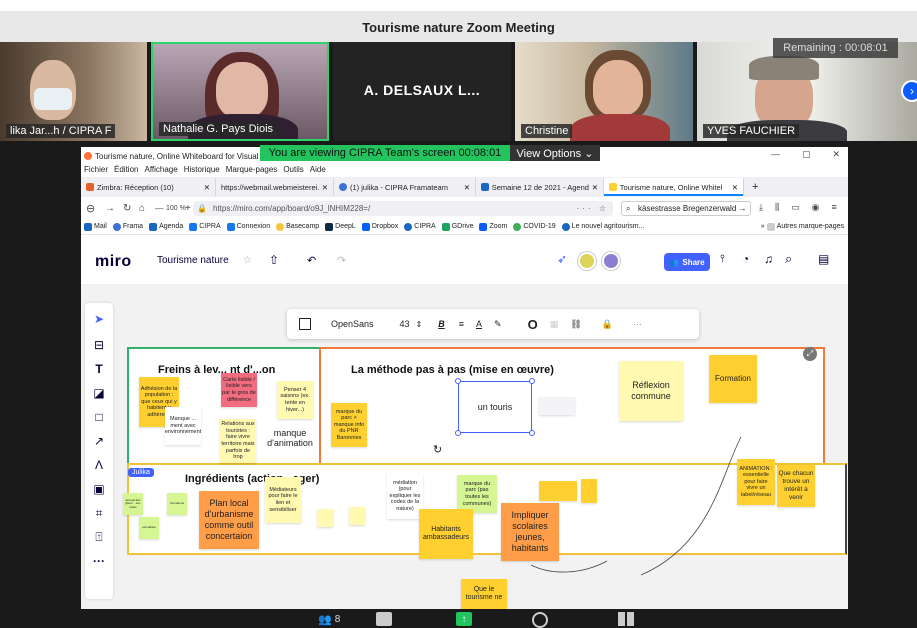  I want to click on zoom-level: 100 %, so click(176, 208).